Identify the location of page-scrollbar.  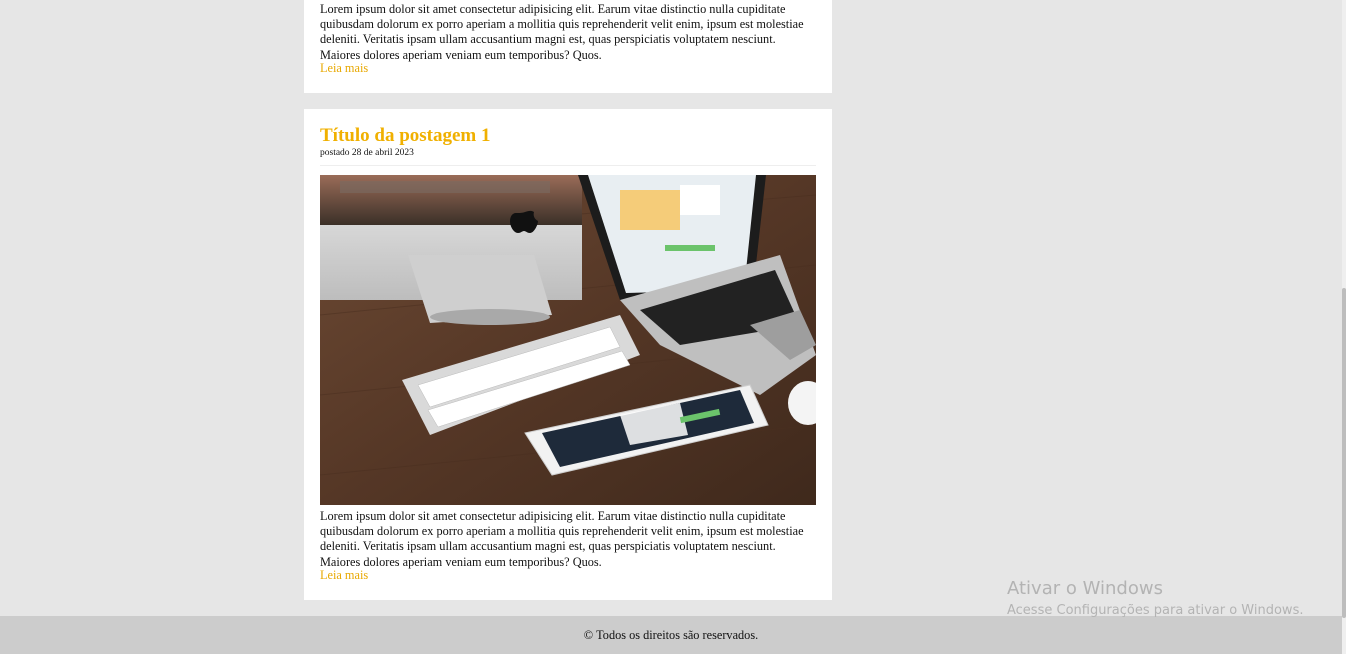
(1344, 327).